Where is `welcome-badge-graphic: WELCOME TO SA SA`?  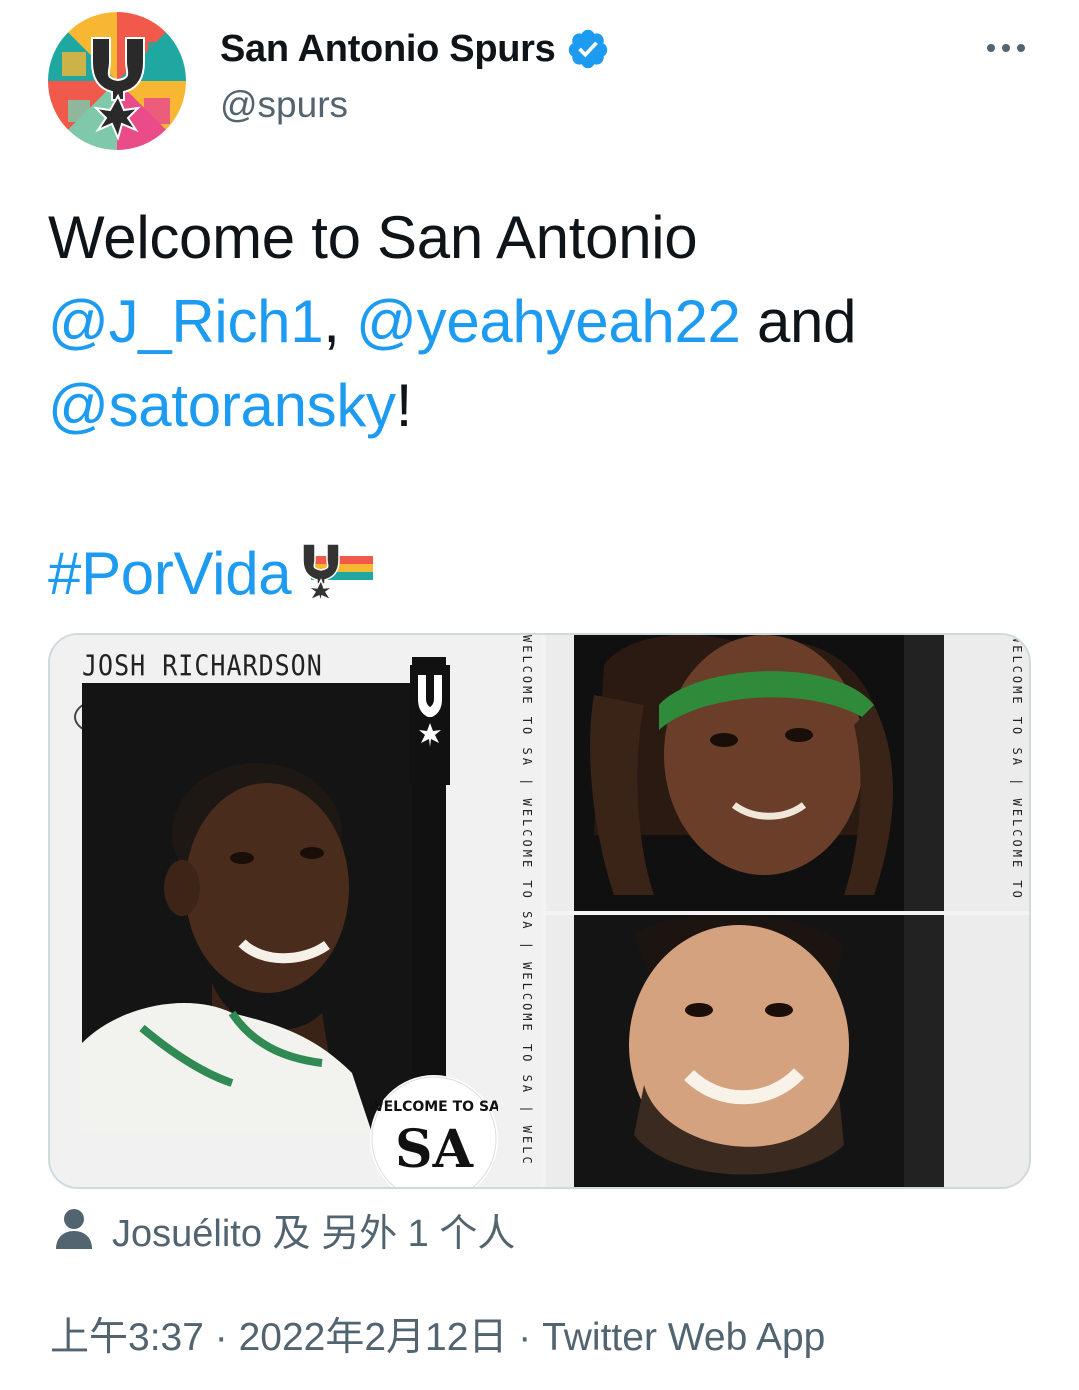 welcome-badge-graphic: WELCOME TO SA SA is located at coordinates (434, 1131).